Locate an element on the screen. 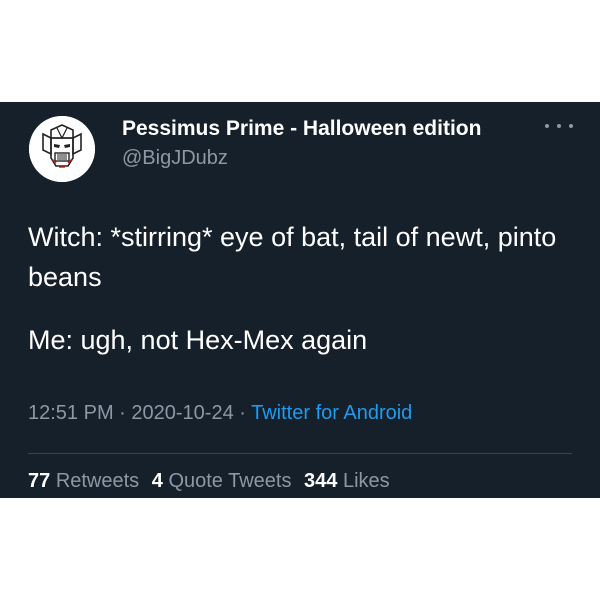 This screenshot has width=600, height=600. likes-stat: 344 Likes is located at coordinates (347, 481).